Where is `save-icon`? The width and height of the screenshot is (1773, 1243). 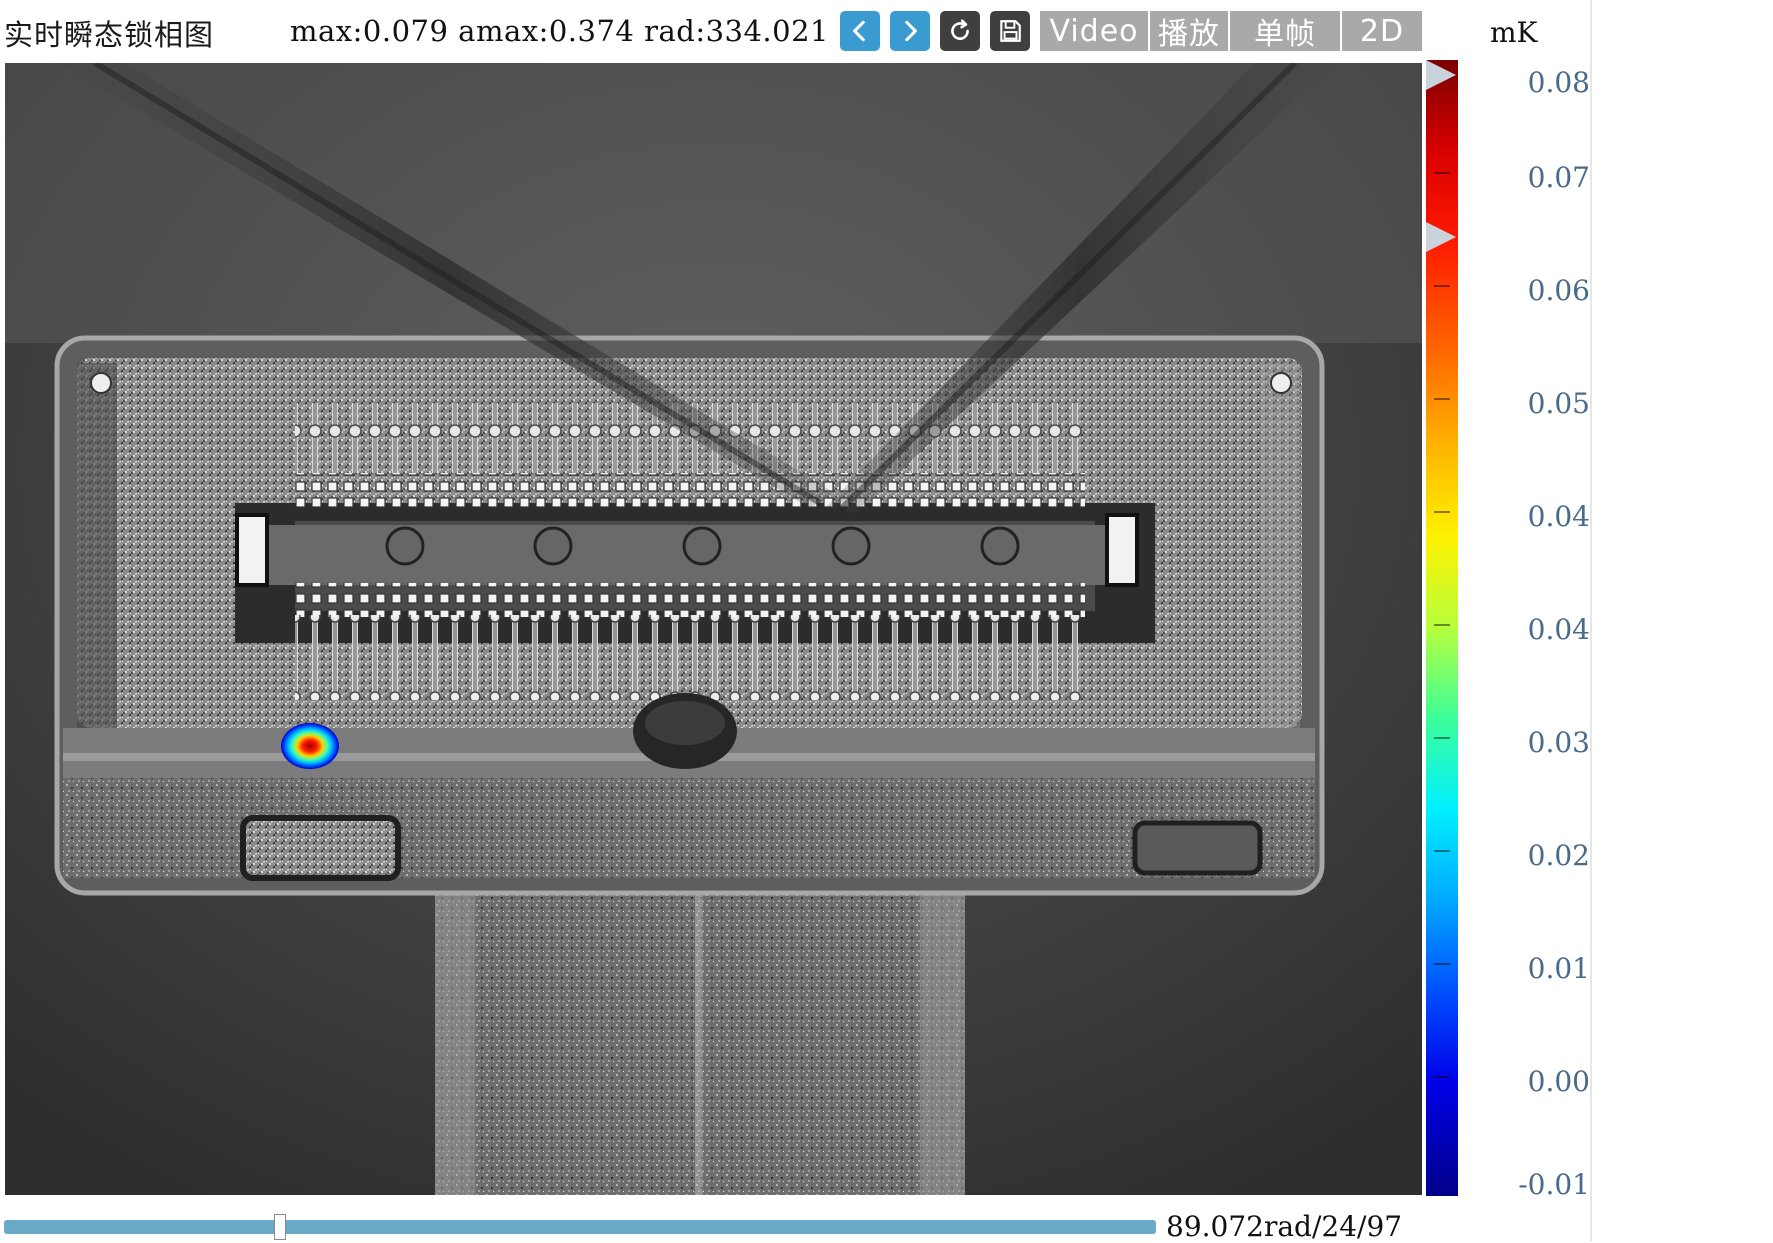
save-icon is located at coordinates (1010, 31).